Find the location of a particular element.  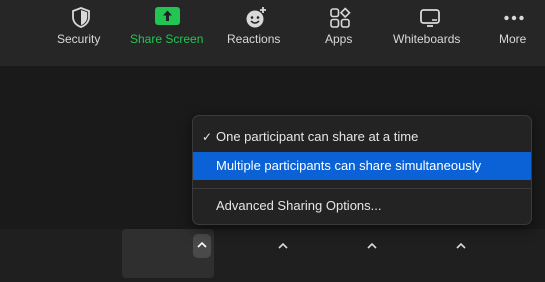

reactions-chevron-up-icon is located at coordinates (283, 246).